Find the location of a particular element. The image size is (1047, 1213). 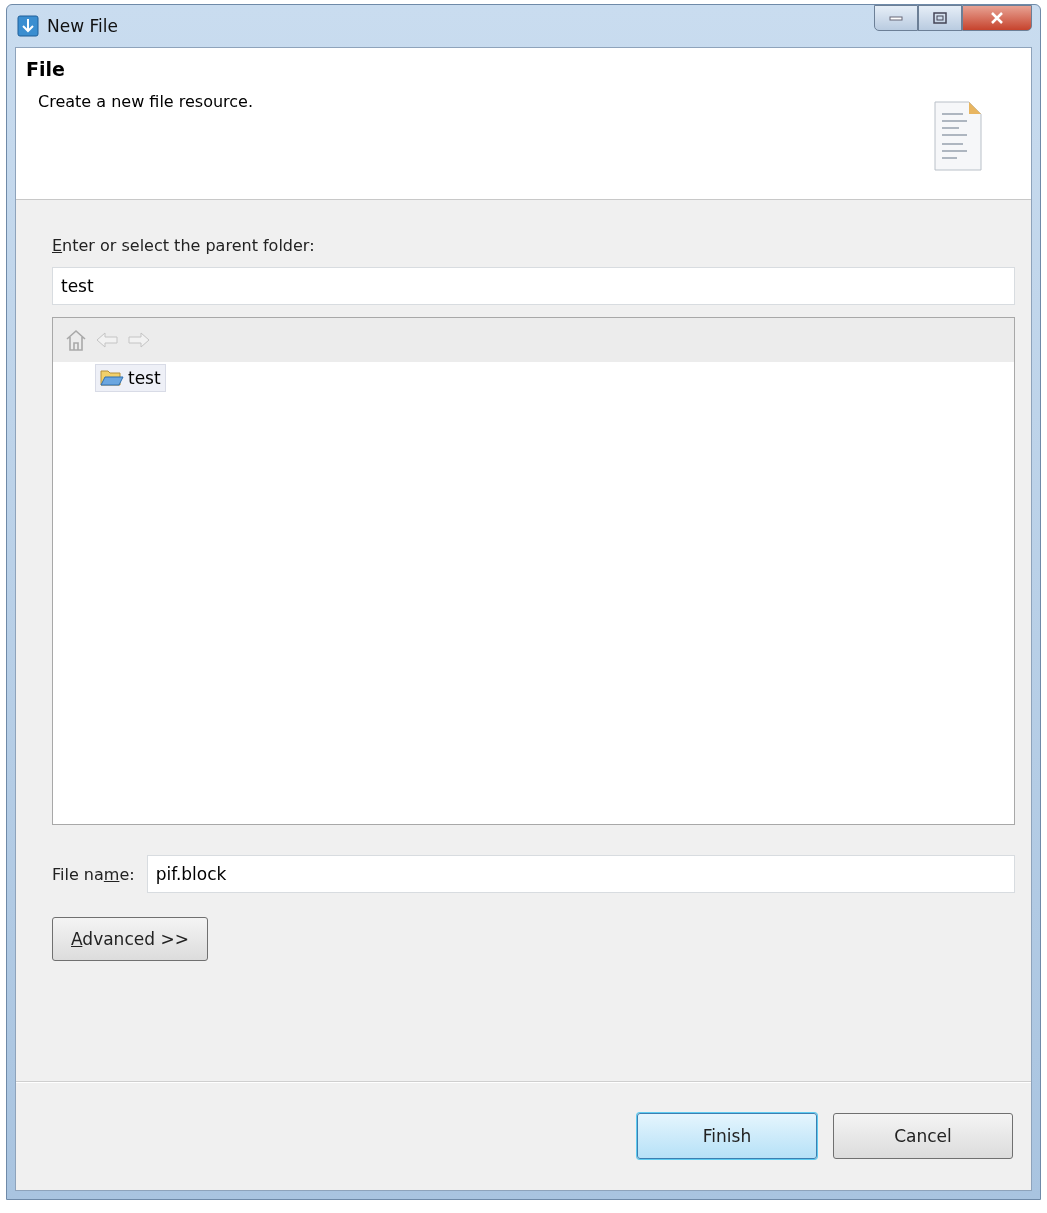

maximize-icon is located at coordinates (940, 18).